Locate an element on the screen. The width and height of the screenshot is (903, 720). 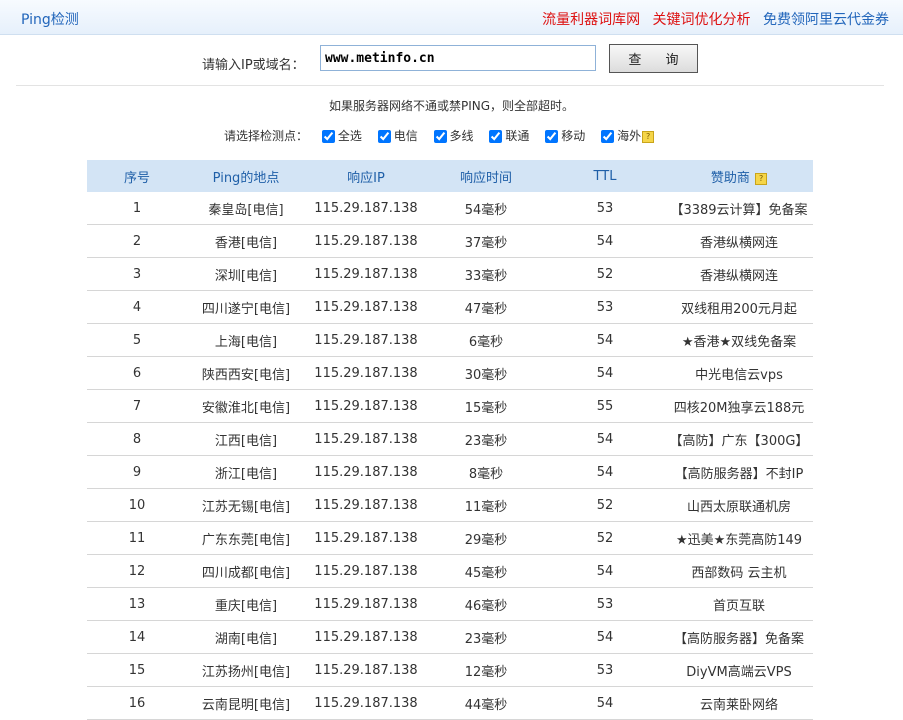
table-row: 9 浙江[电信] 115.29.187.138 8毫秒 54 【高防服务器】不封IP is located at coordinates (450, 472).